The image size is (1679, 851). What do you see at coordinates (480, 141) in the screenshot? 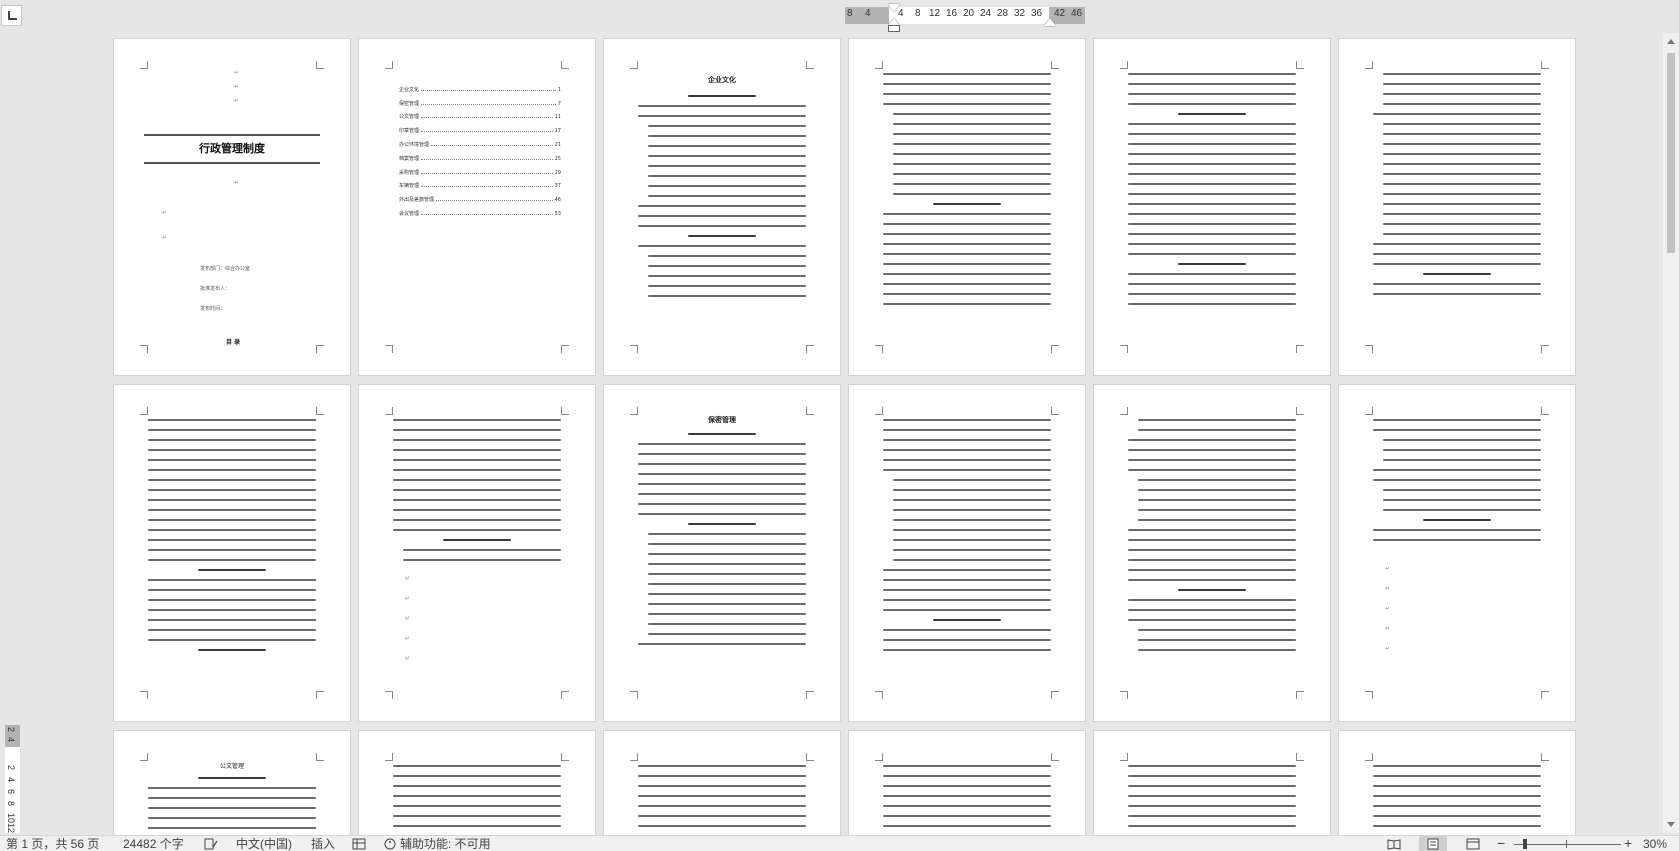
I see `toc-entry: 办公环境管理 21` at bounding box center [480, 141].